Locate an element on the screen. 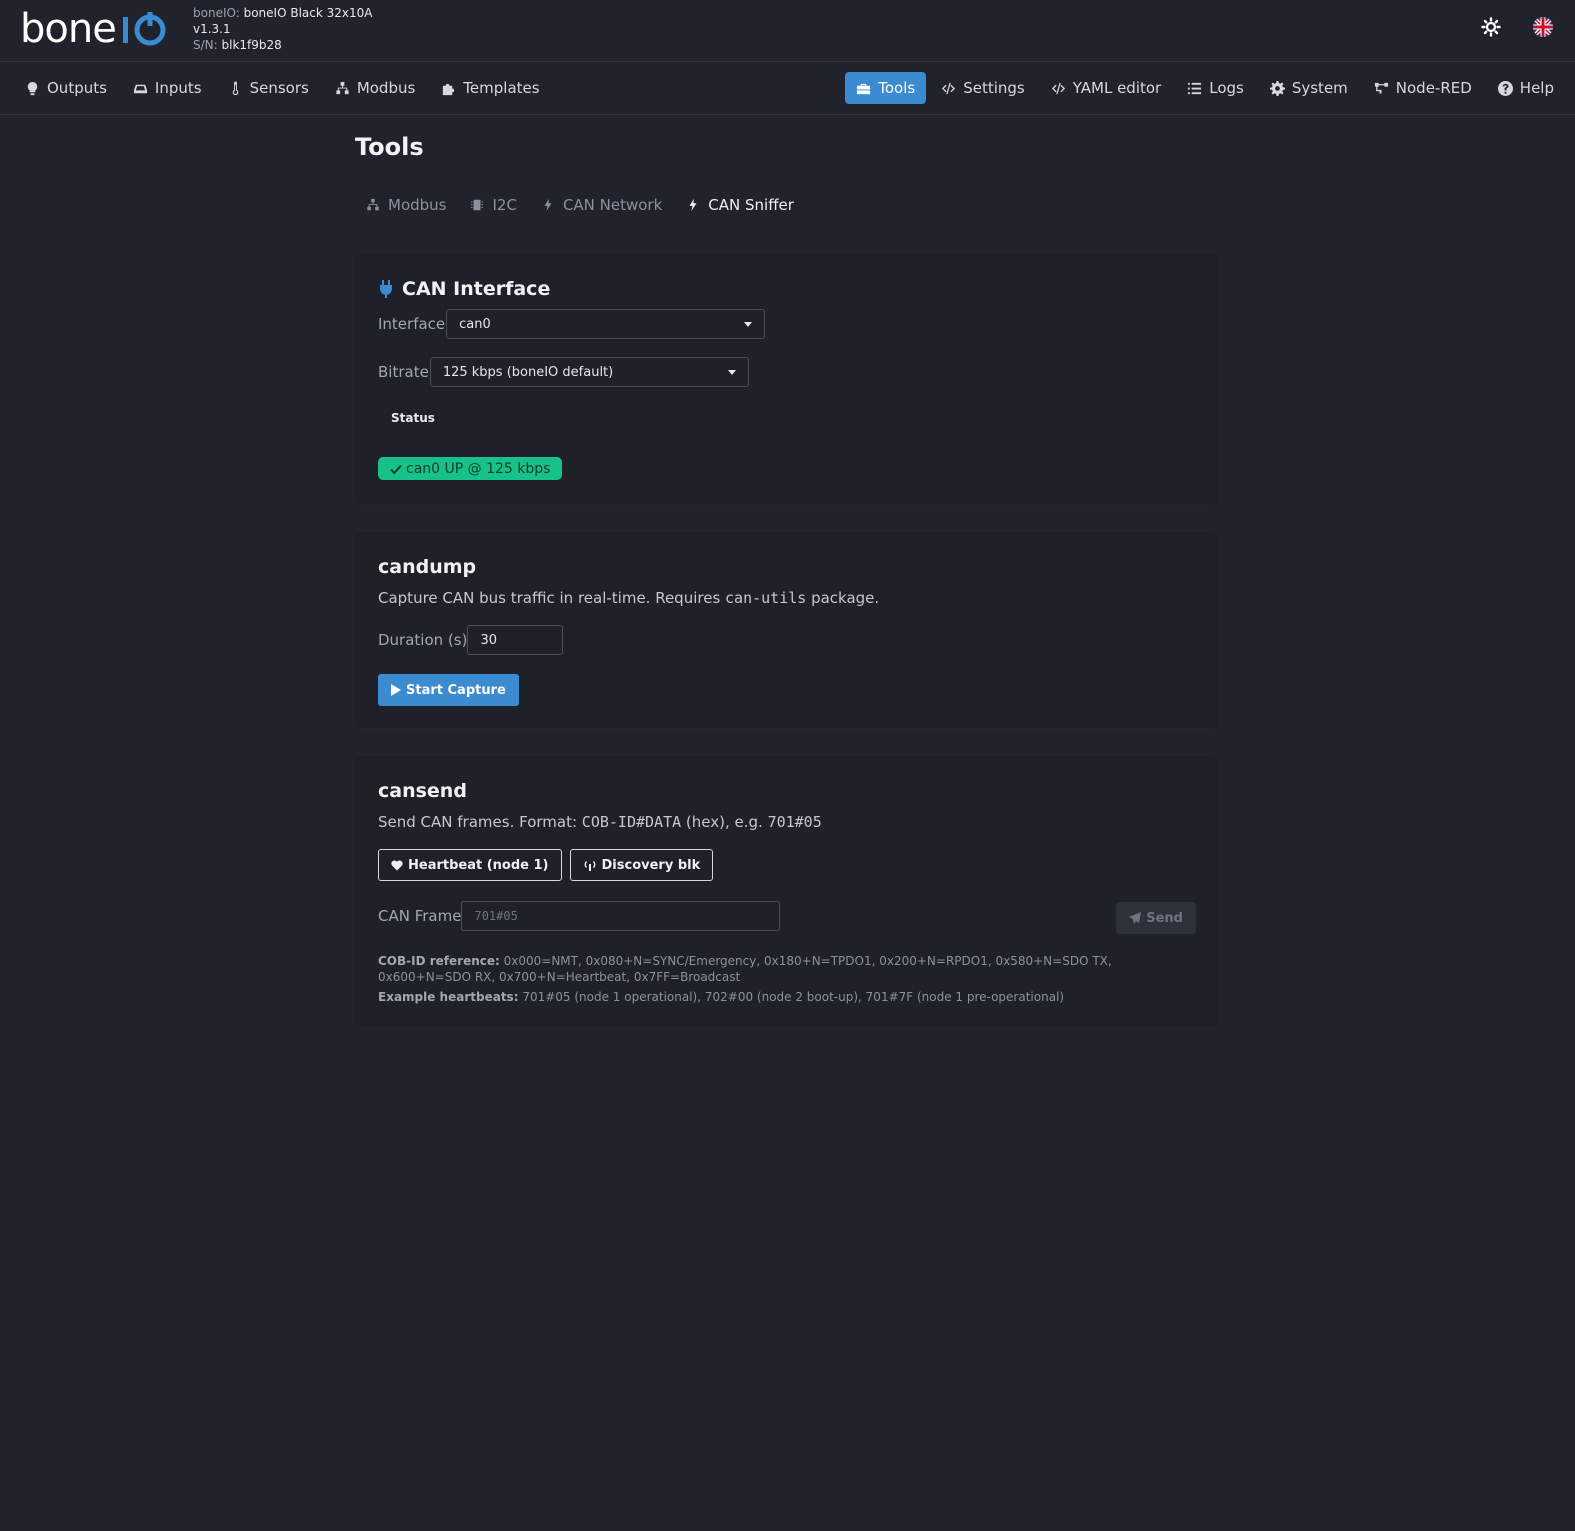 This screenshot has height=1531, width=1575. cansend-desc-format: COB-ID#DATA is located at coordinates (631, 822).